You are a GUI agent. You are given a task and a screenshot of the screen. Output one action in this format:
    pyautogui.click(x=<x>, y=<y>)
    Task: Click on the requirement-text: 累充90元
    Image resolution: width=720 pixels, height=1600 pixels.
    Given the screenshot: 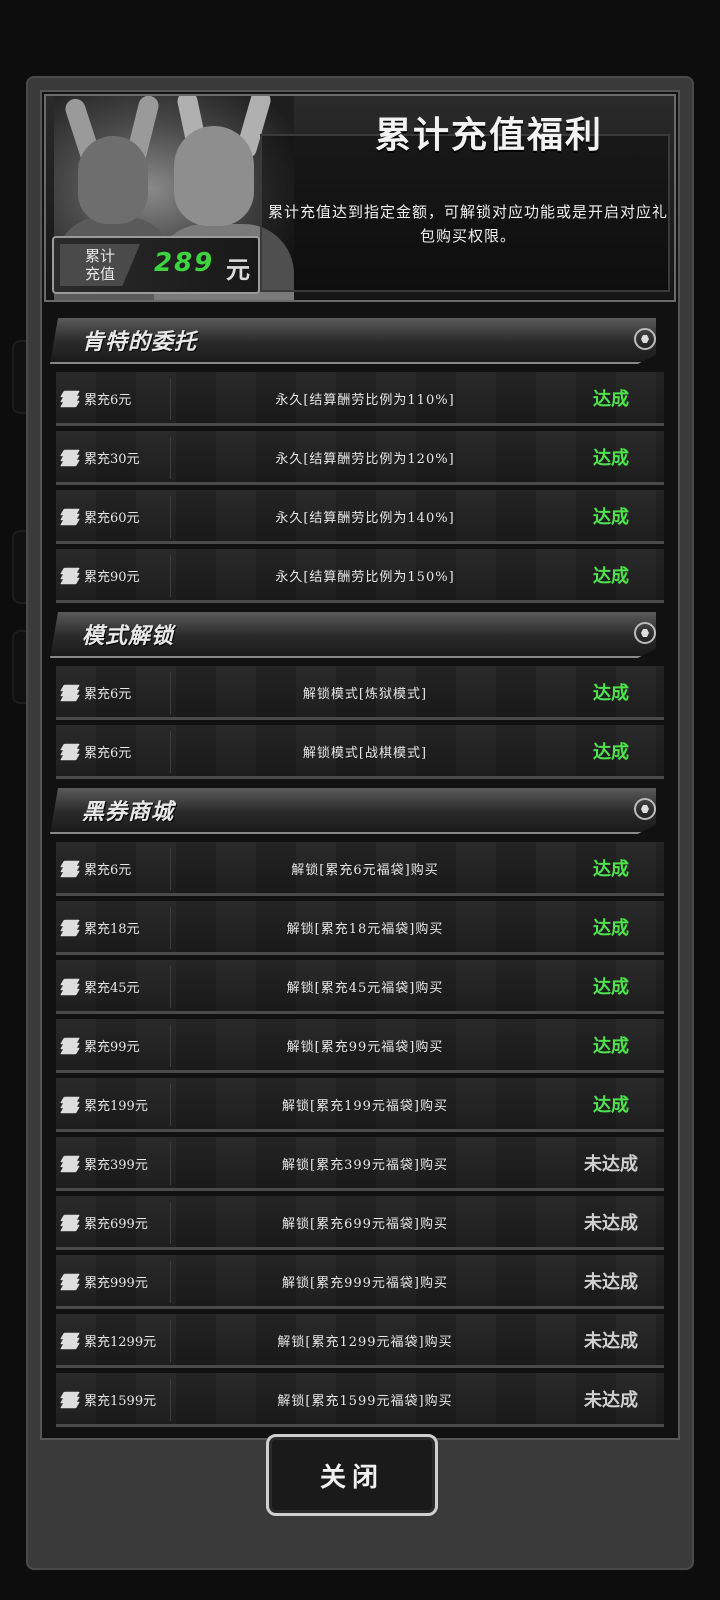 What is the action you would take?
    pyautogui.click(x=112, y=577)
    